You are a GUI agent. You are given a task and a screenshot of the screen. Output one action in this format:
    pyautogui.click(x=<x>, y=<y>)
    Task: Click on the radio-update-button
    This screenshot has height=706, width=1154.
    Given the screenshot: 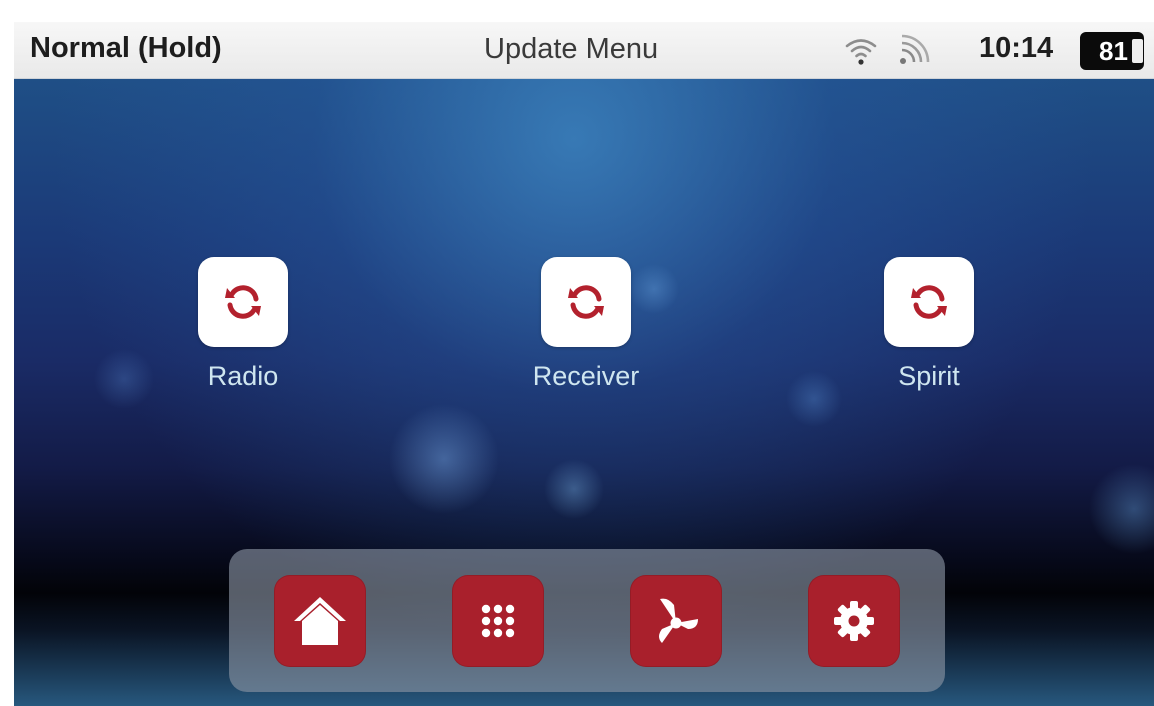 What is the action you would take?
    pyautogui.click(x=243, y=302)
    